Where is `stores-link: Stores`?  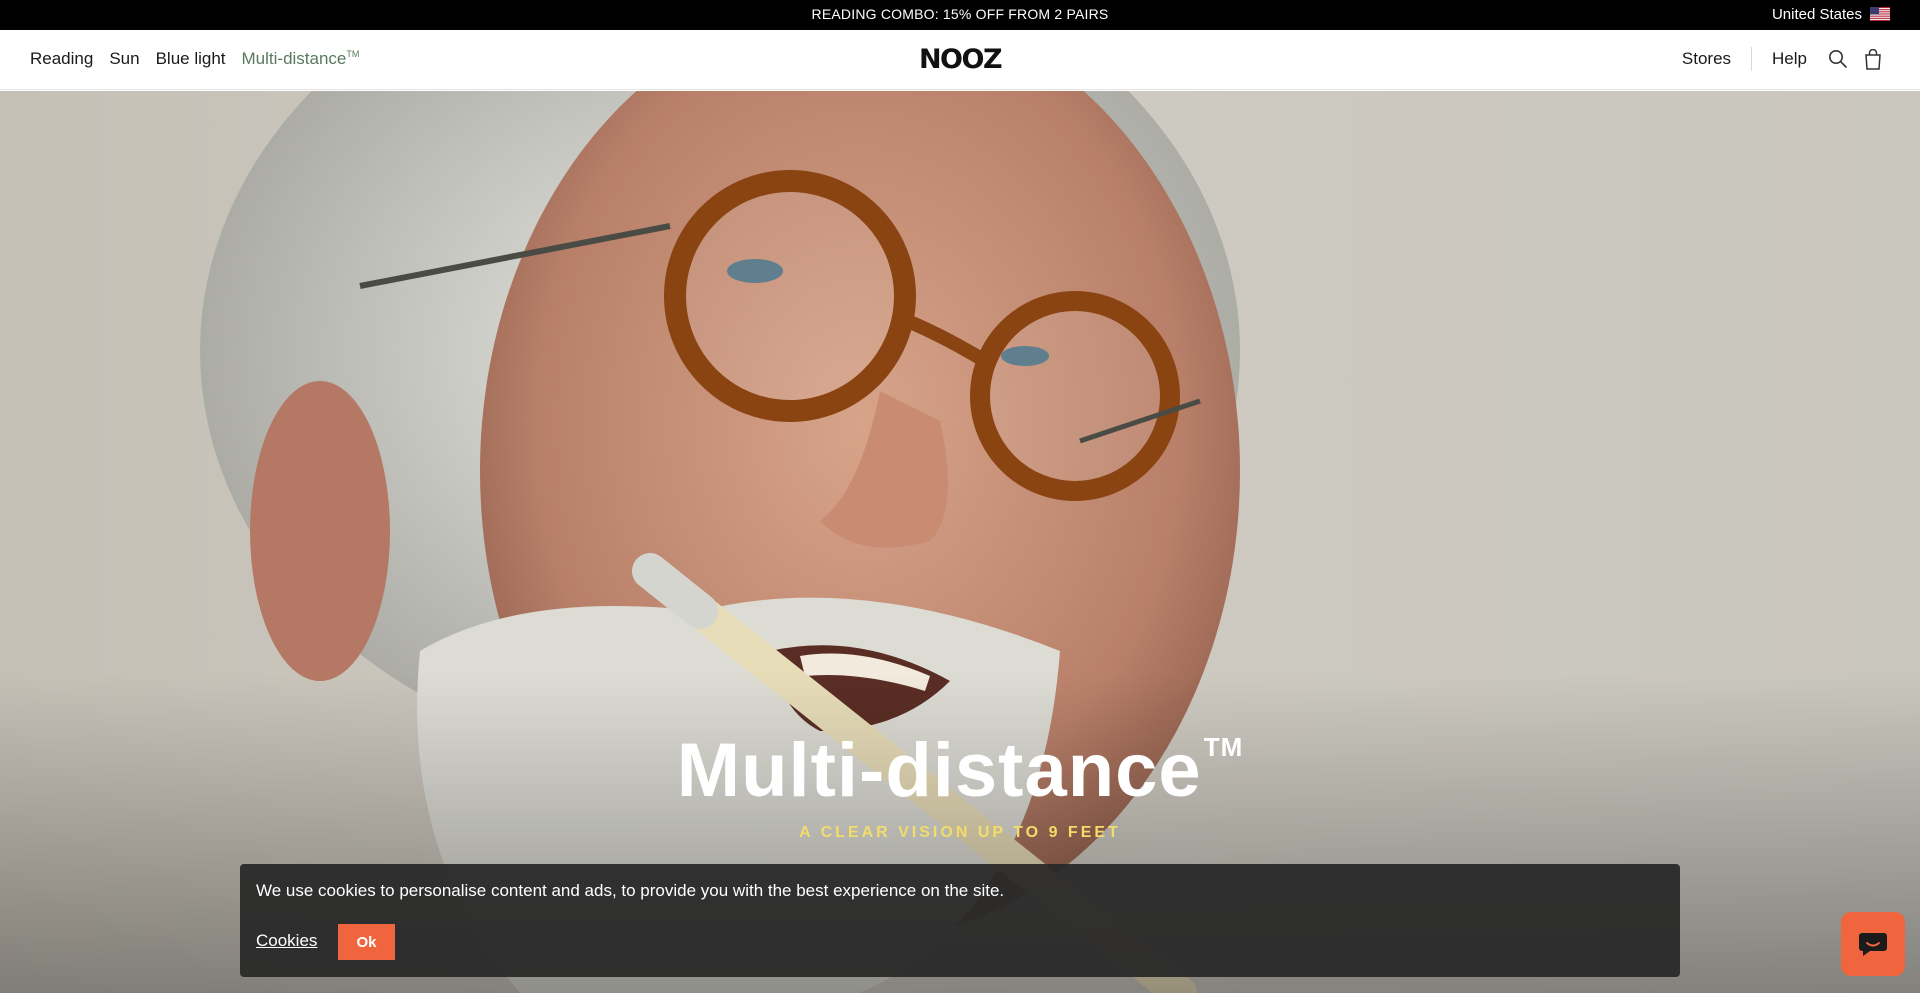 stores-link: Stores is located at coordinates (1706, 59).